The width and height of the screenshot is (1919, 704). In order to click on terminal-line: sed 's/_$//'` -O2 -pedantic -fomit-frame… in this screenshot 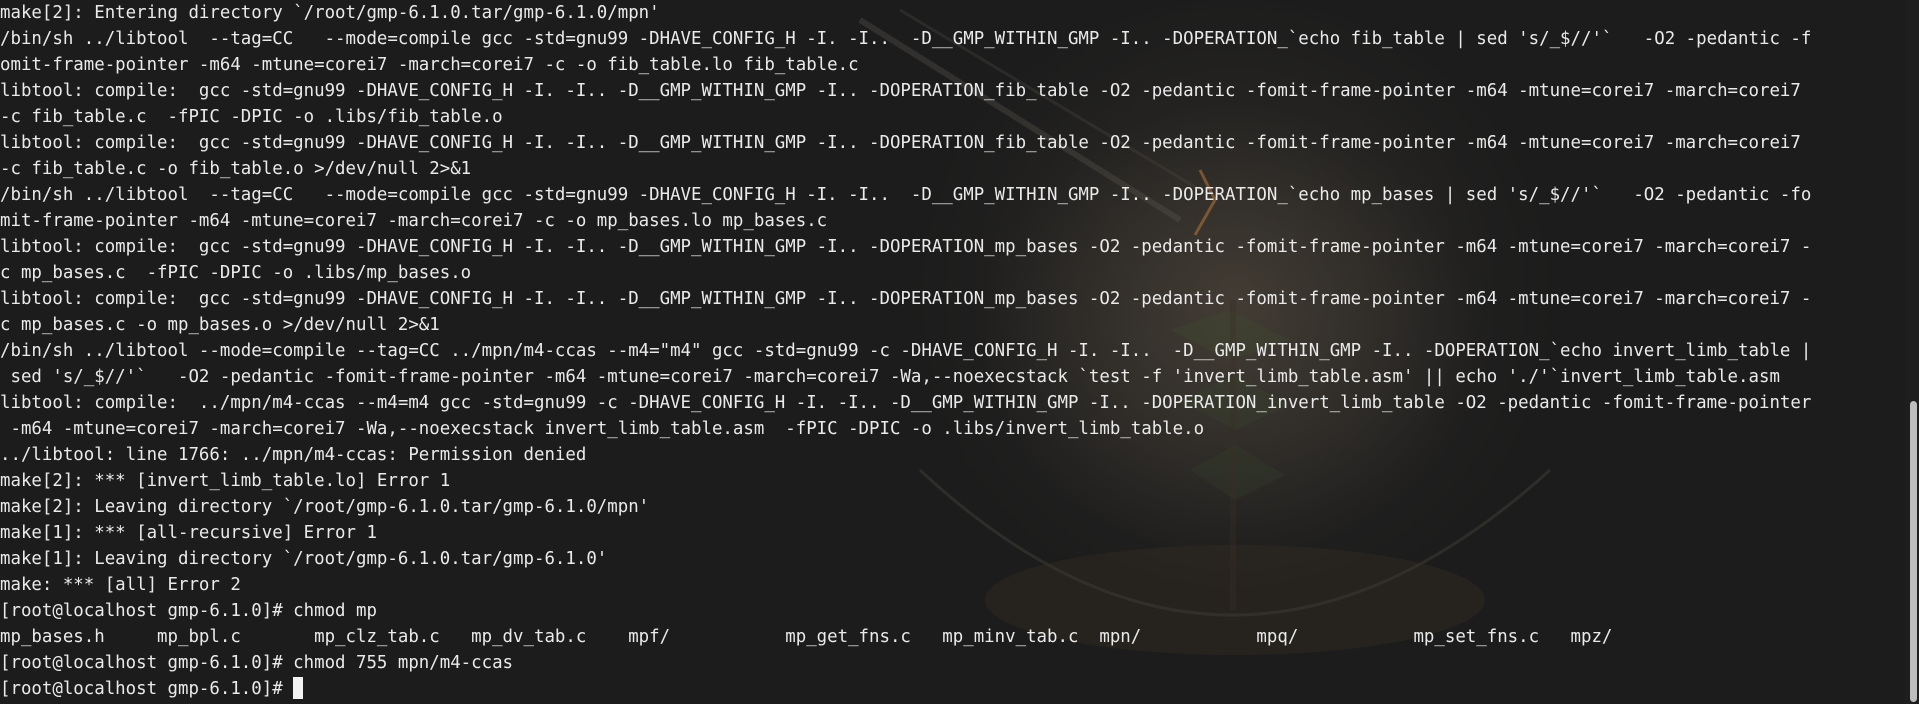, I will do `click(890, 377)`.